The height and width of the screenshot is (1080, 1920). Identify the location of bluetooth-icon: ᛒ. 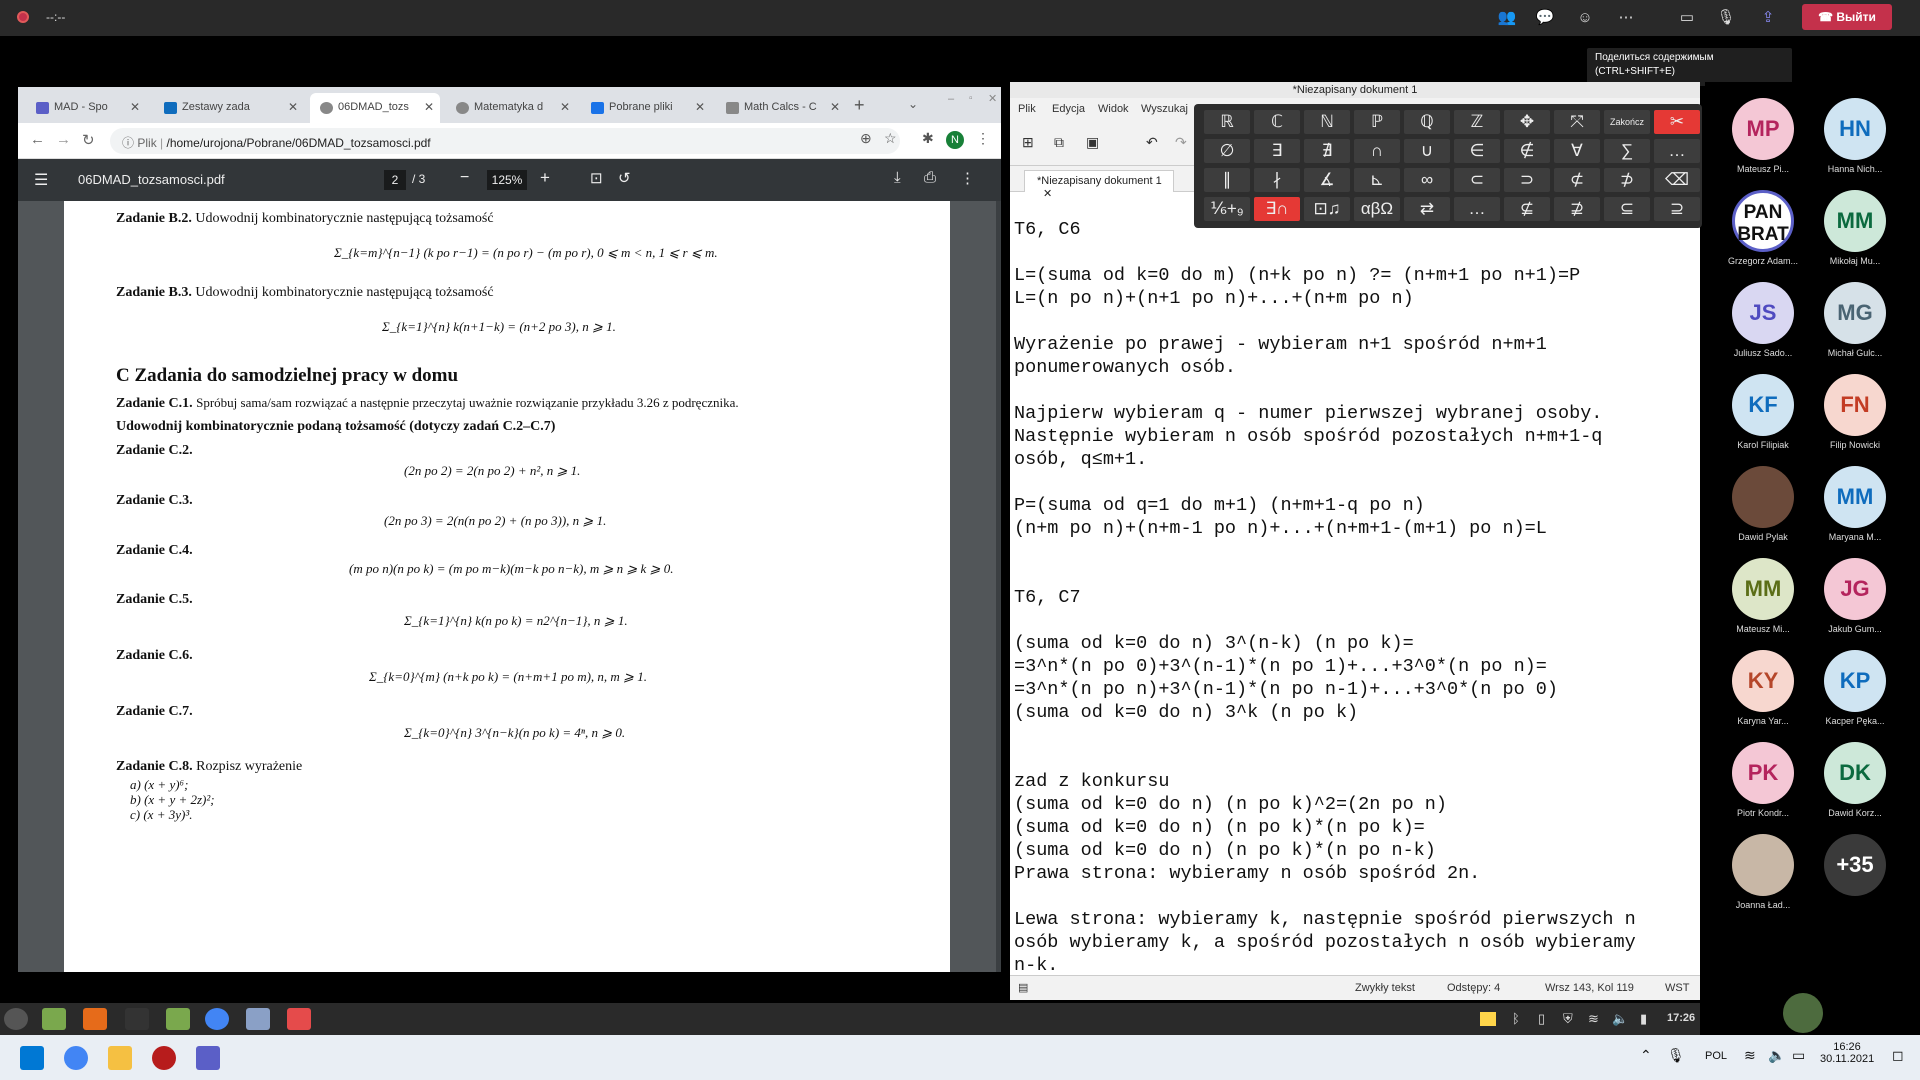
(1516, 1018).